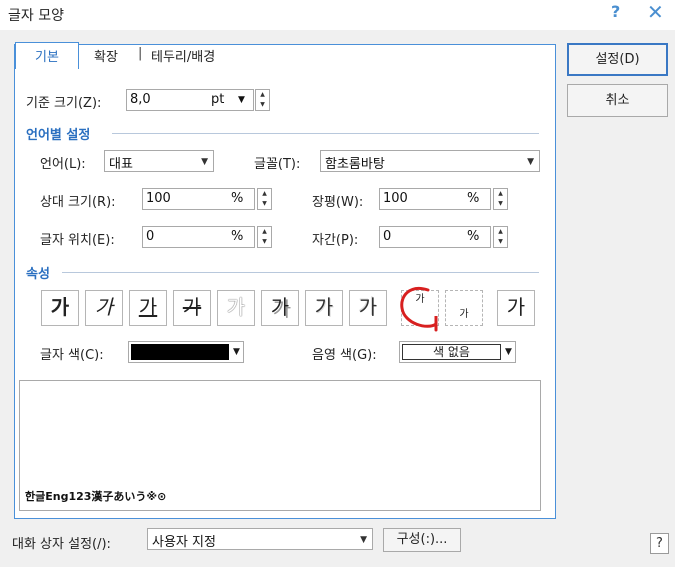 The height and width of the screenshot is (567, 675). I want to click on window-title: 글자 모양, so click(36, 16).